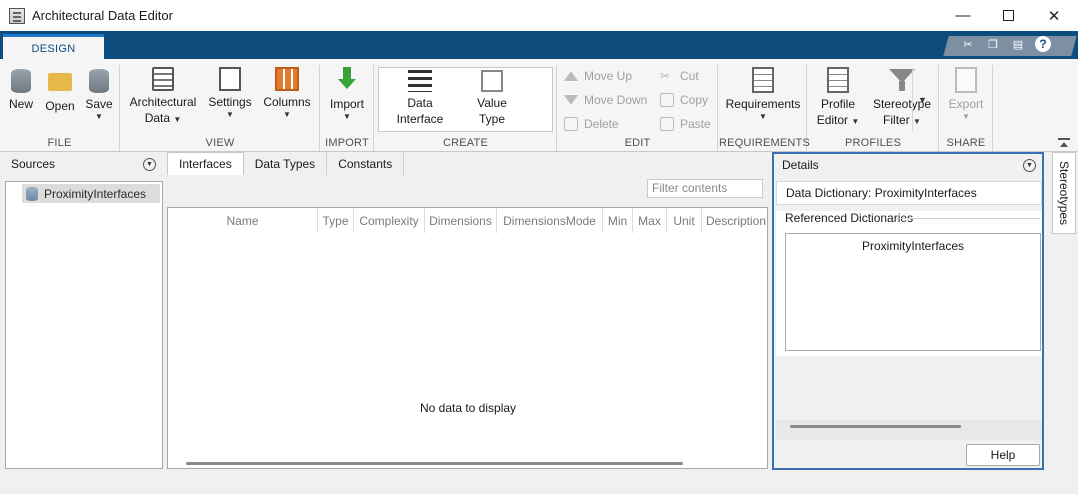 Image resolution: width=1078 pixels, height=494 pixels. I want to click on side-tab-stereotypes: Stereotypes, so click(1064, 193).